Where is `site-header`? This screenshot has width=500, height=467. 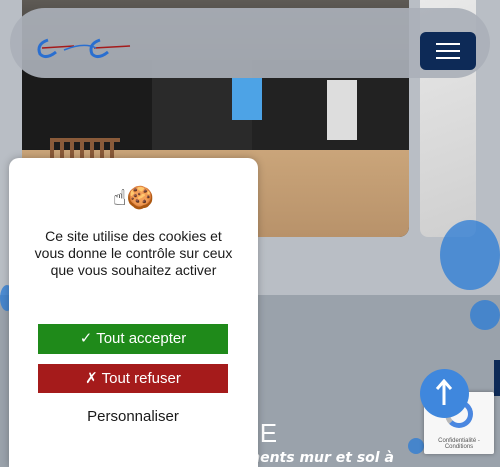 site-header is located at coordinates (250, 43).